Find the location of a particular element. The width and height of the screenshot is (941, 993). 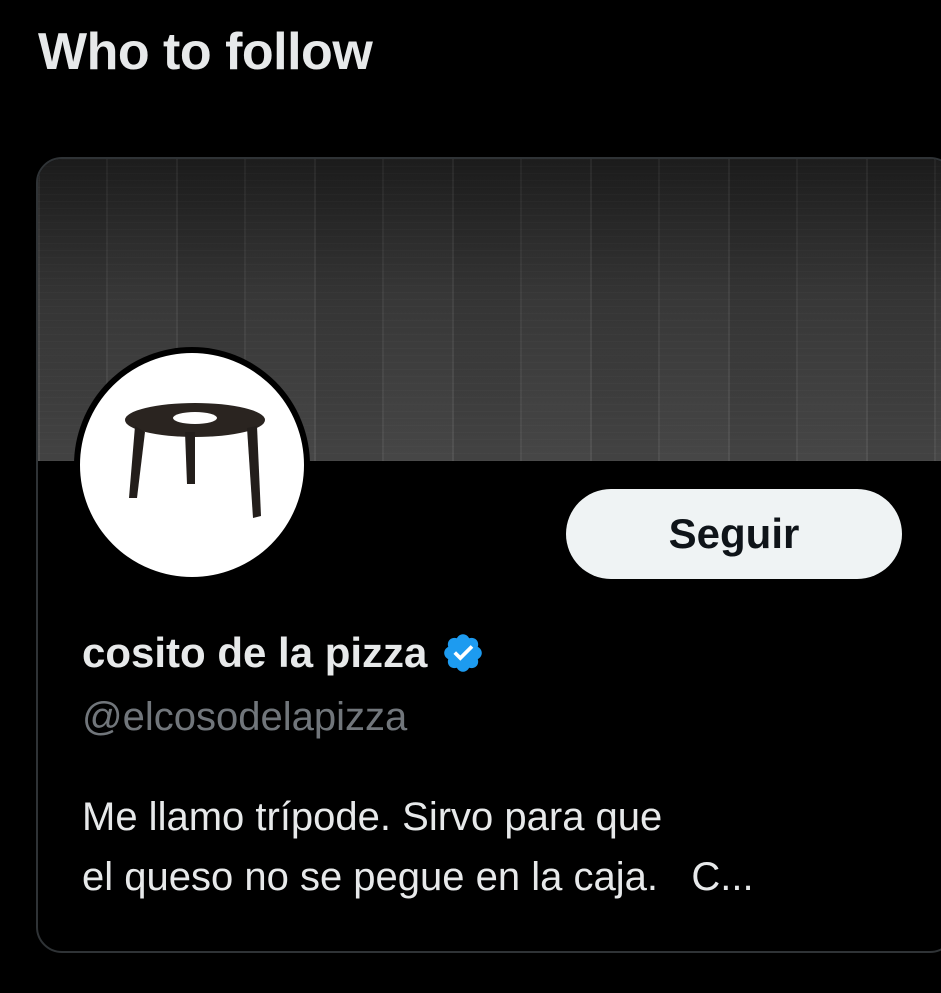

avatar is located at coordinates (192, 465).